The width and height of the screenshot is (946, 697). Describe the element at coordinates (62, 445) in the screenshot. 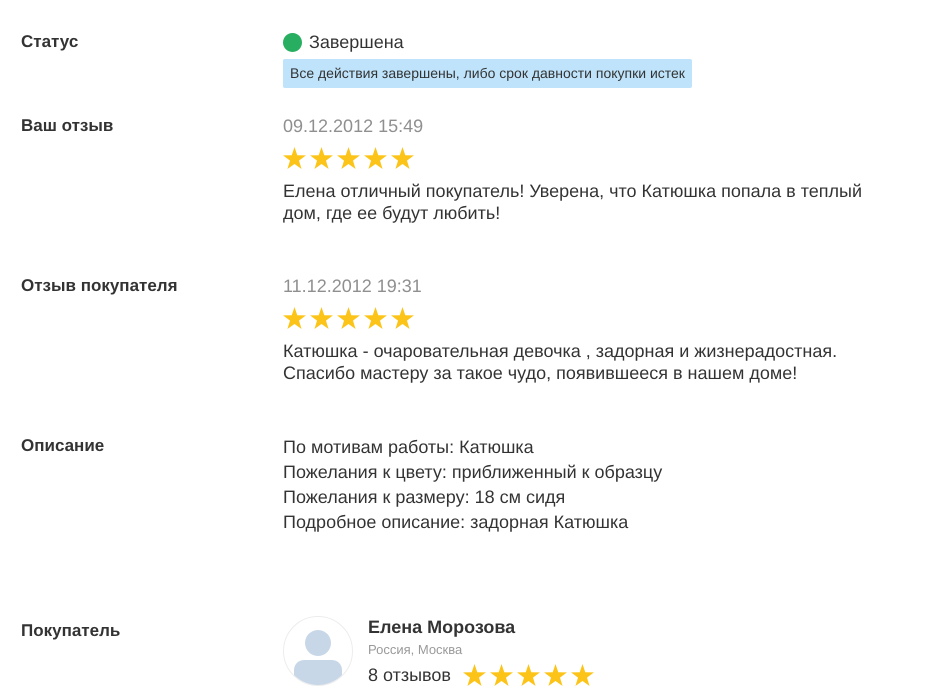

I see `field-label: Описание` at that location.